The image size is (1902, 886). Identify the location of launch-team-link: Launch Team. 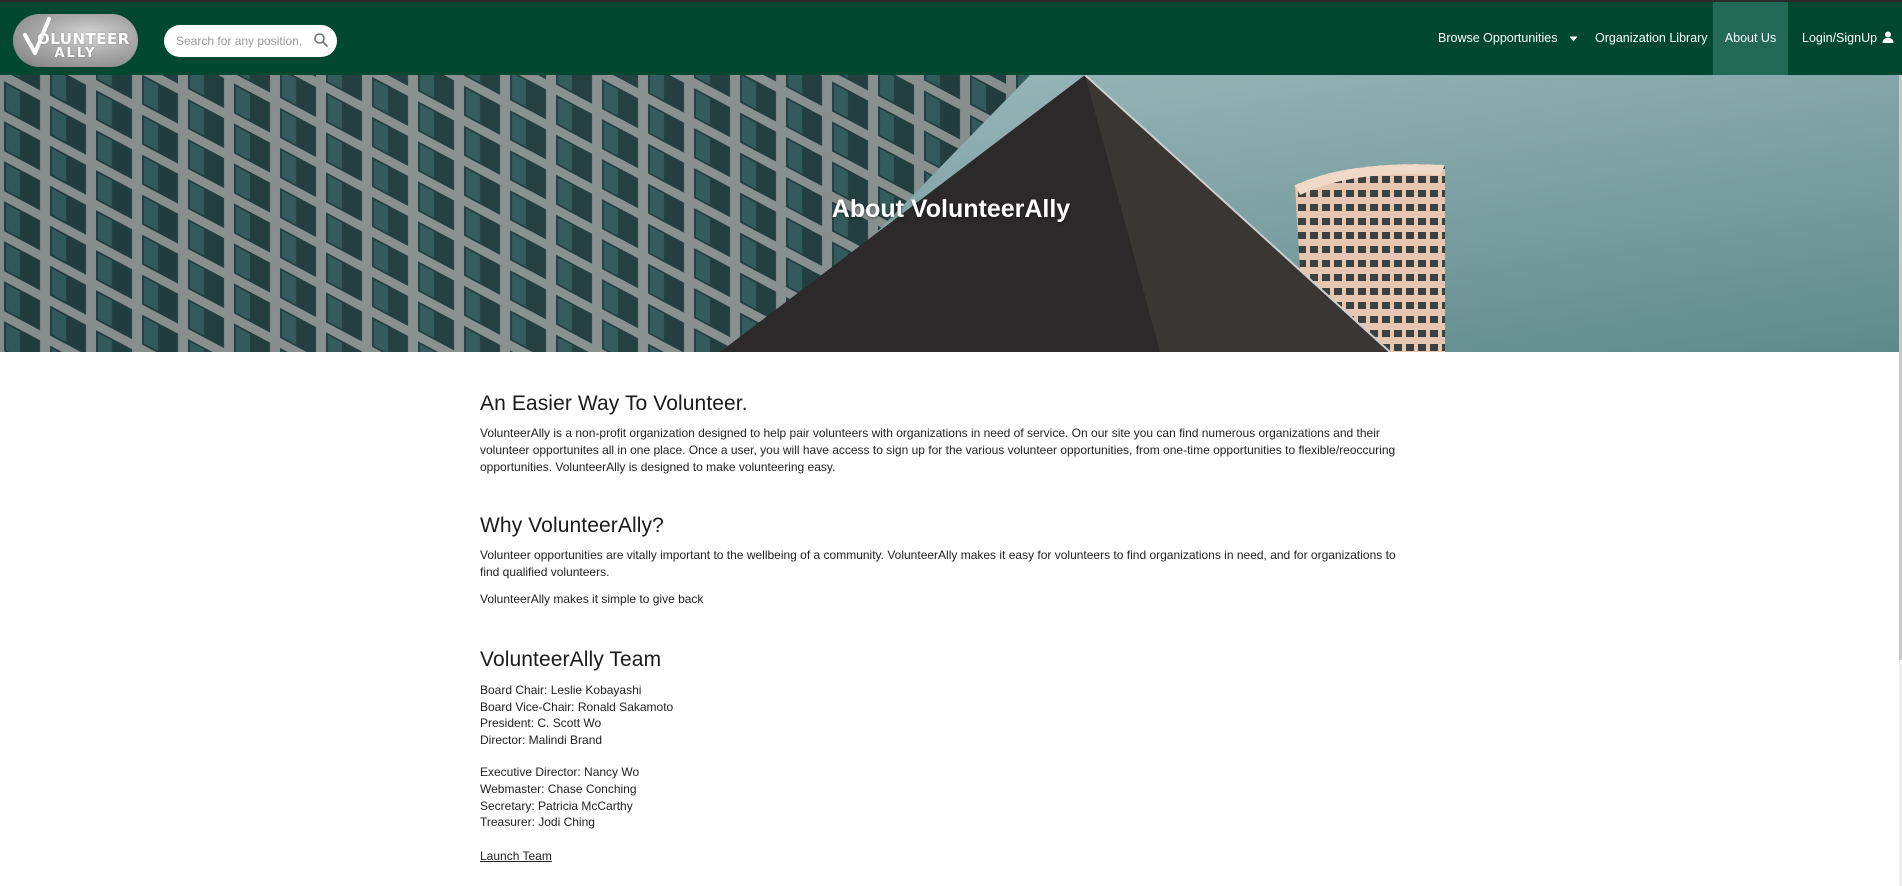
(516, 856).